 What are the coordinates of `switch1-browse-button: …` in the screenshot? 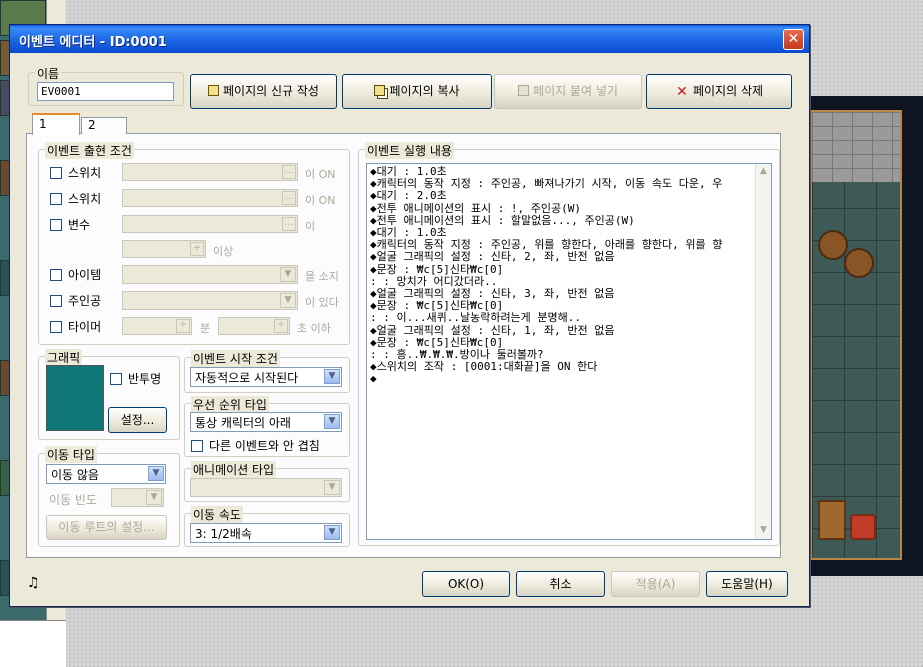 It's located at (289, 172).